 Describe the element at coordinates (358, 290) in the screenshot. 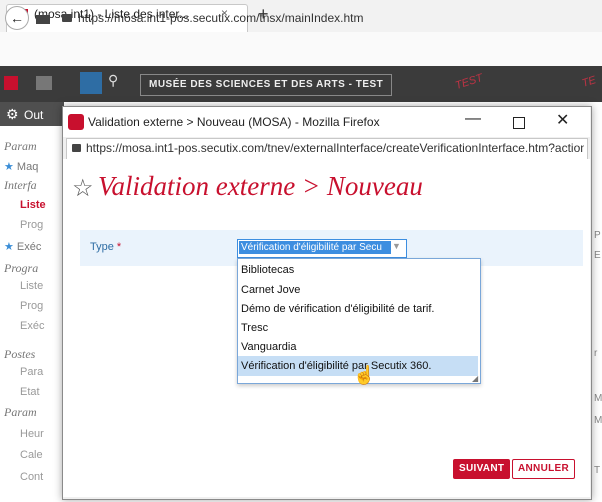

I see `dropdown-option: Carnet Jove` at that location.